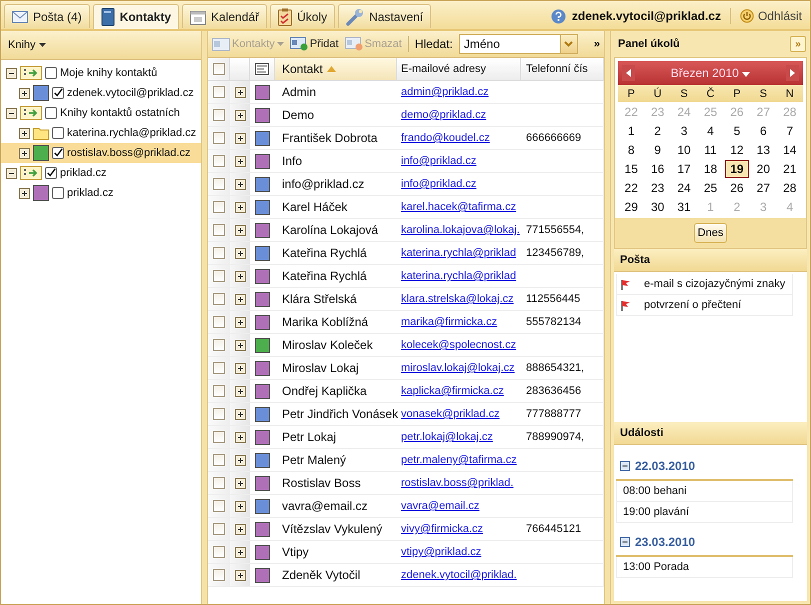  What do you see at coordinates (737, 131) in the screenshot?
I see `calendar-day: 5` at bounding box center [737, 131].